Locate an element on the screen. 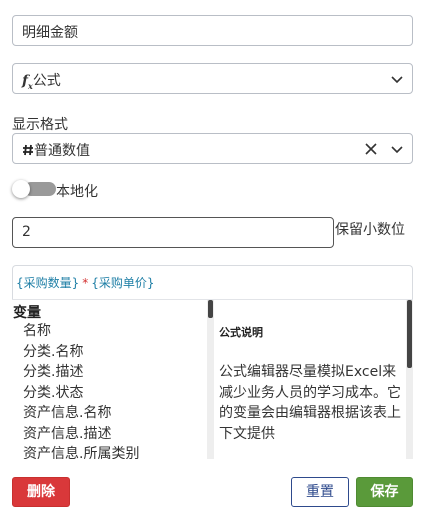 This screenshot has height=518, width=426. decimal-places-label: 保留小数位 is located at coordinates (370, 230).